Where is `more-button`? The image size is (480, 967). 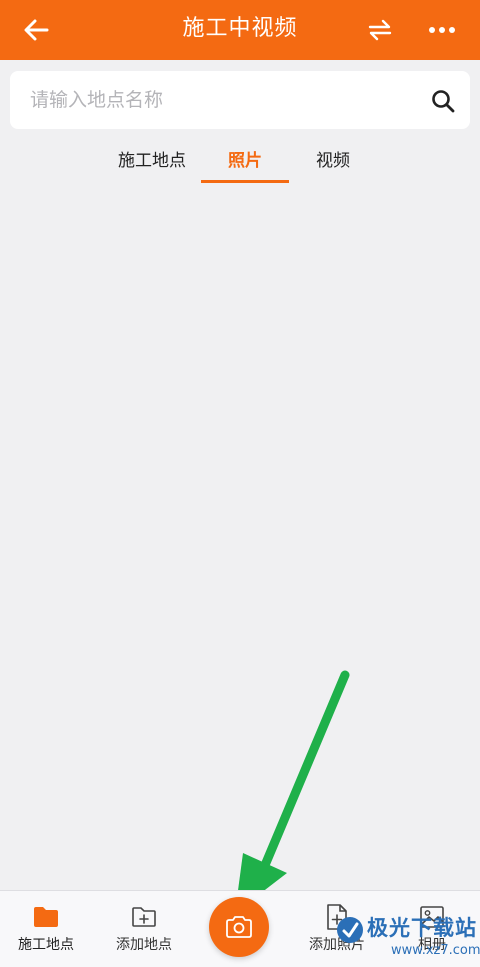 more-button is located at coordinates (442, 30).